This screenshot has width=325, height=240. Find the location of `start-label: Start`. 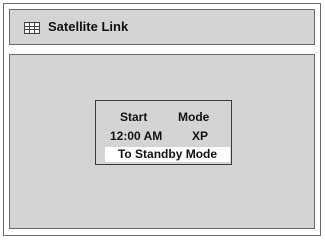

start-label: Start is located at coordinates (134, 117).